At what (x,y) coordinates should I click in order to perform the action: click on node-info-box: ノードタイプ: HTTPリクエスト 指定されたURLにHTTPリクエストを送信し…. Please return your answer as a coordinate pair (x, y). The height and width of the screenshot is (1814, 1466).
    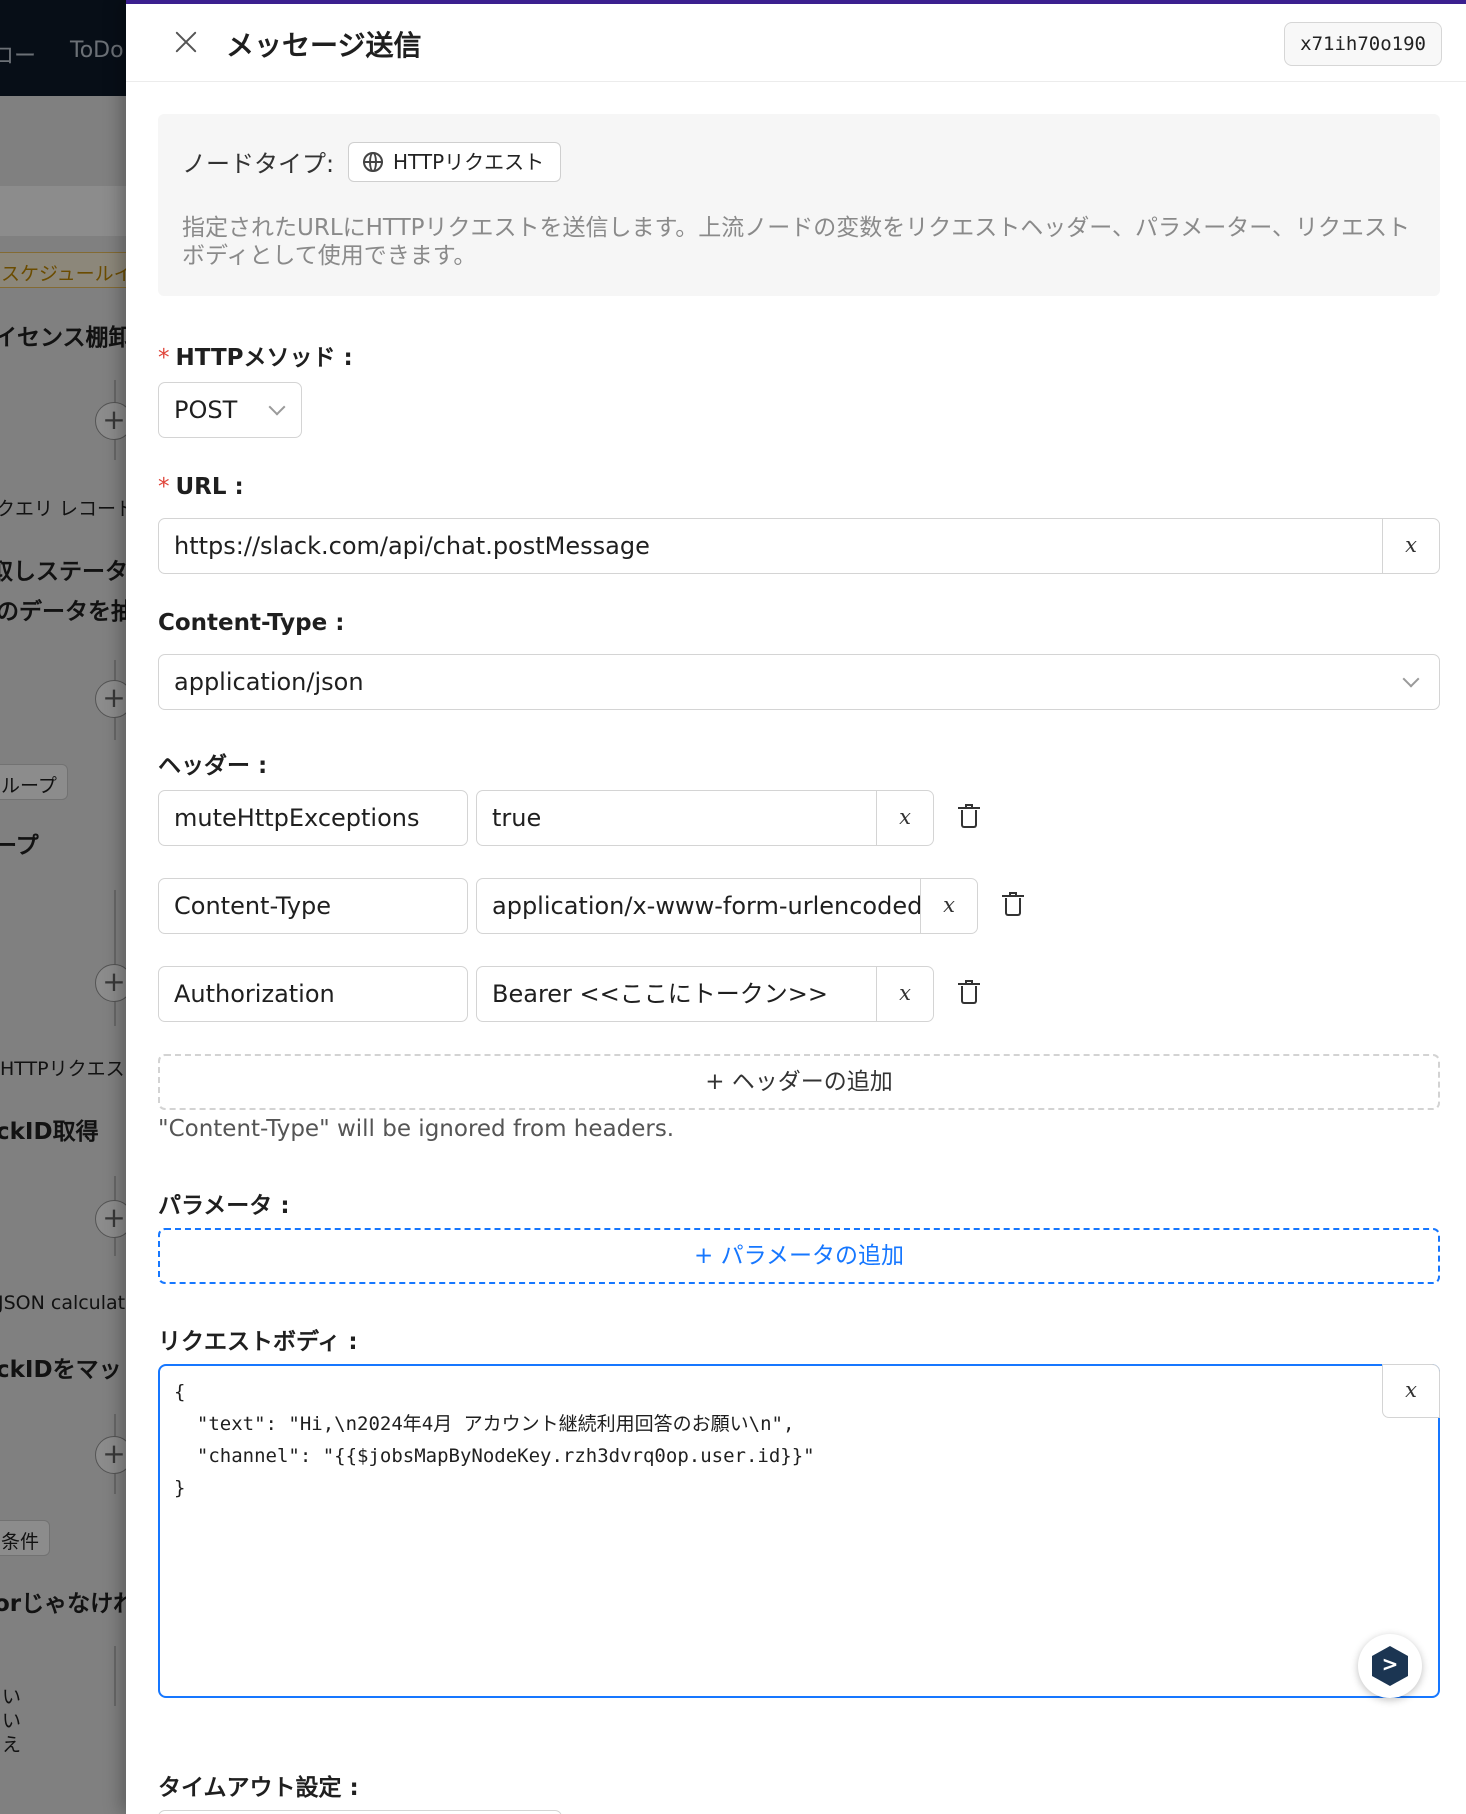
    Looking at the image, I should click on (799, 205).